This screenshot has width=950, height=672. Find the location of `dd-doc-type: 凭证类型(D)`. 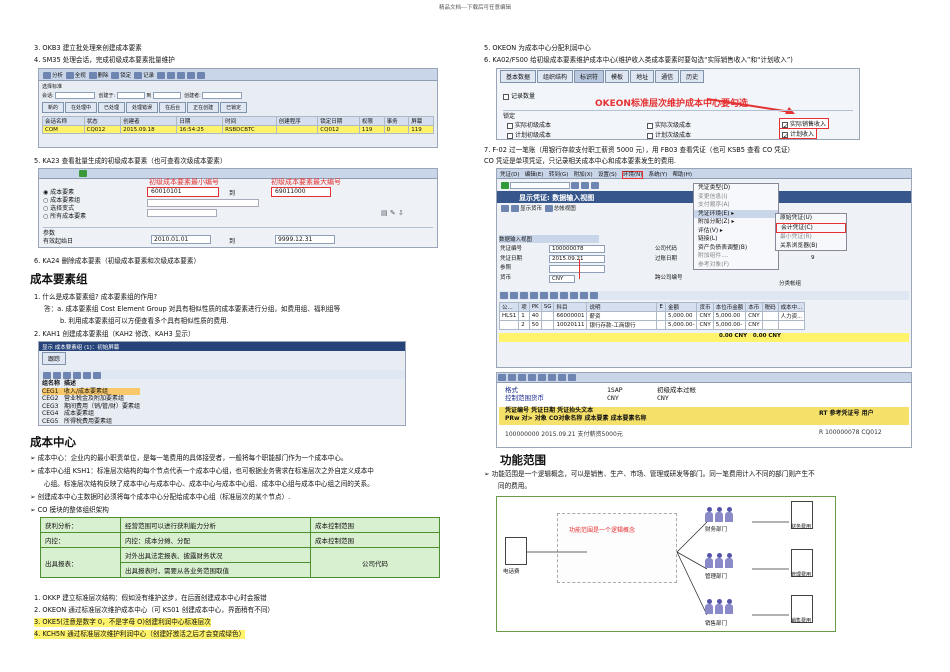

dd-doc-type: 凭证类型(D) is located at coordinates (736, 188).